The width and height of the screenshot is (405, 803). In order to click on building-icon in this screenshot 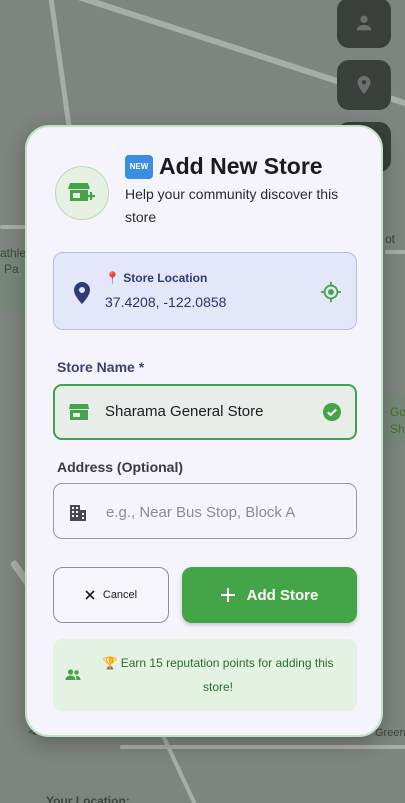, I will do `click(78, 513)`.